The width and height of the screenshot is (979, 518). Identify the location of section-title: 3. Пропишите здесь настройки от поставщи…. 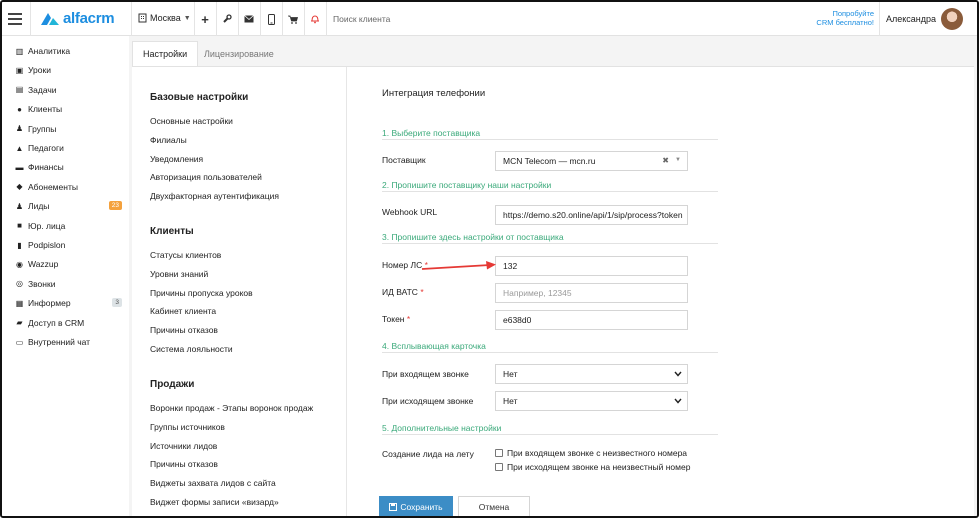
(550, 238).